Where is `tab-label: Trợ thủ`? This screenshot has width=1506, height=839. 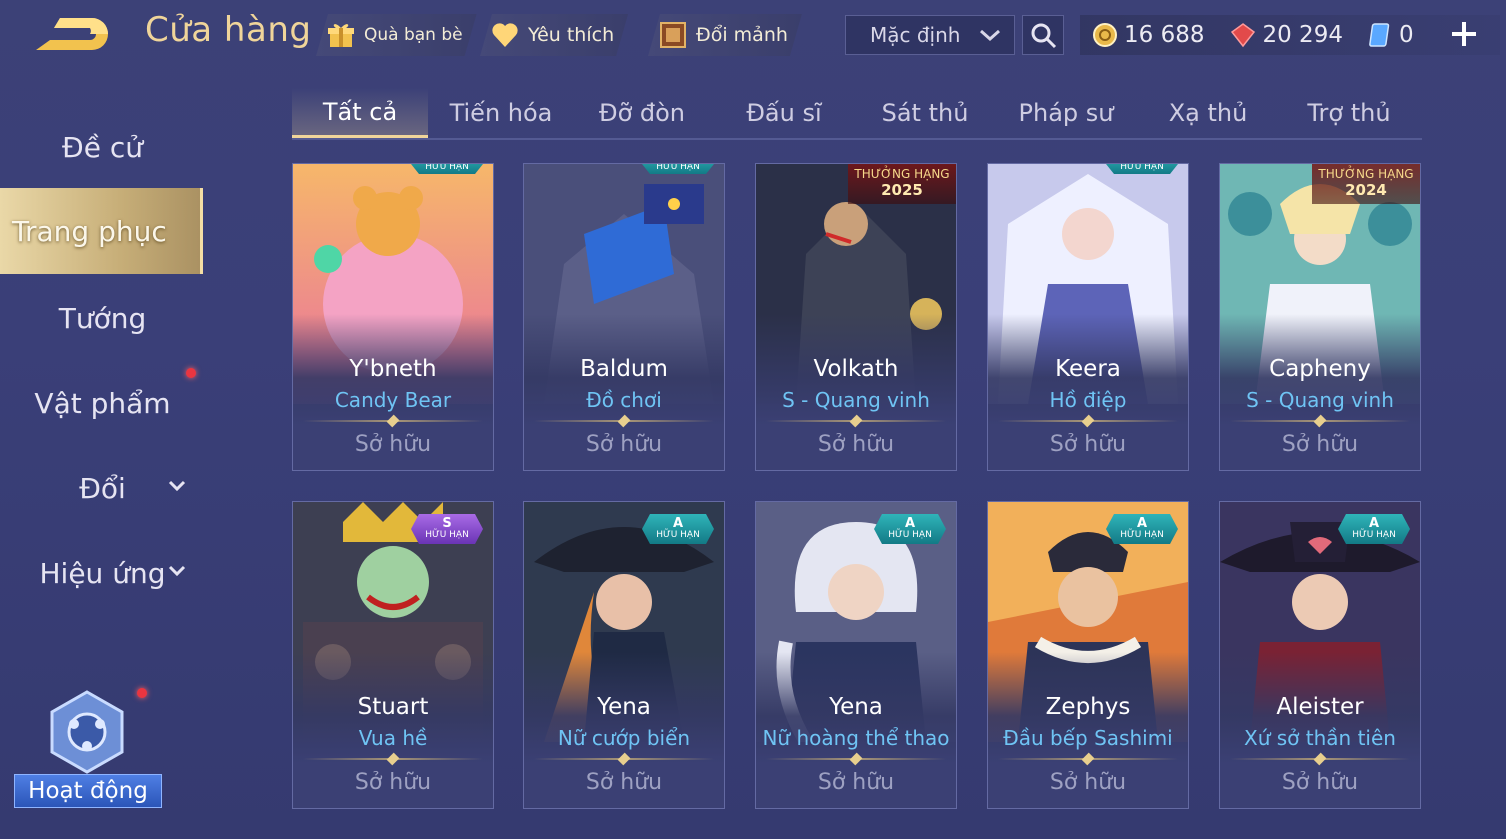
tab-label: Trợ thủ is located at coordinates (1349, 113).